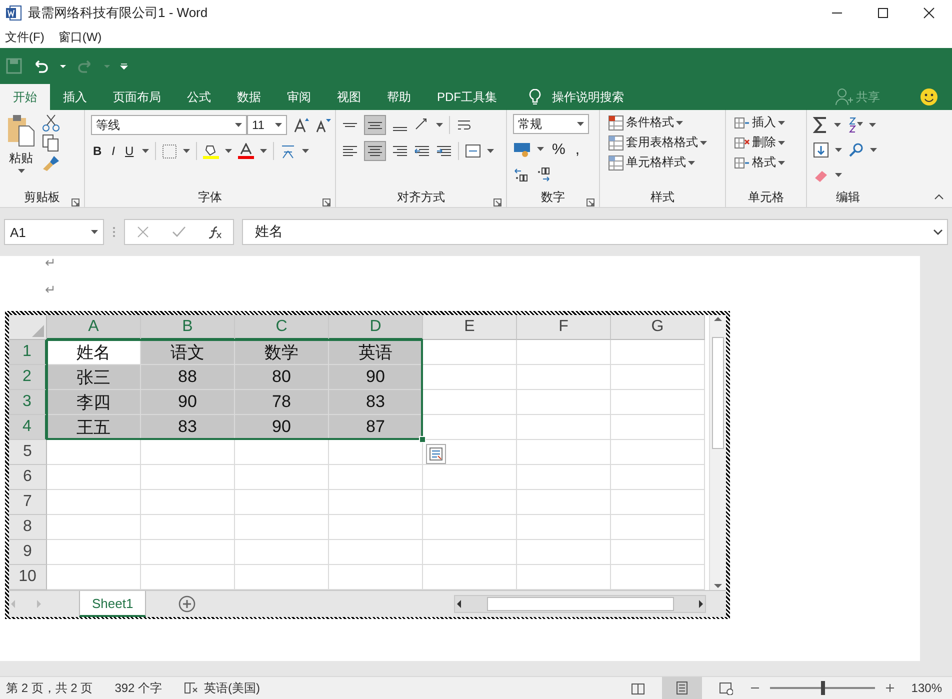  I want to click on formula-field: 姓名, so click(595, 232).